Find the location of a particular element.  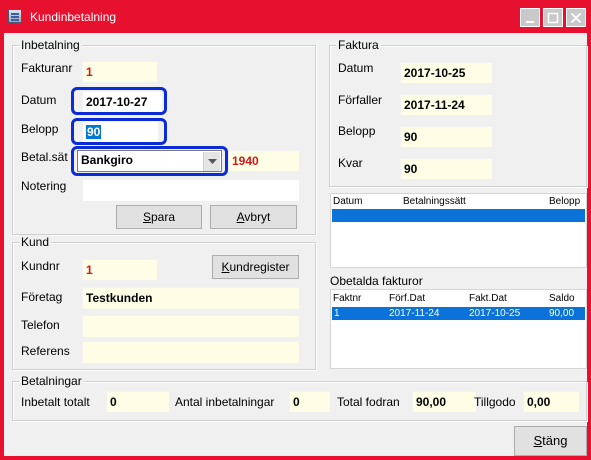

belopp-label: Belopp is located at coordinates (40, 129).